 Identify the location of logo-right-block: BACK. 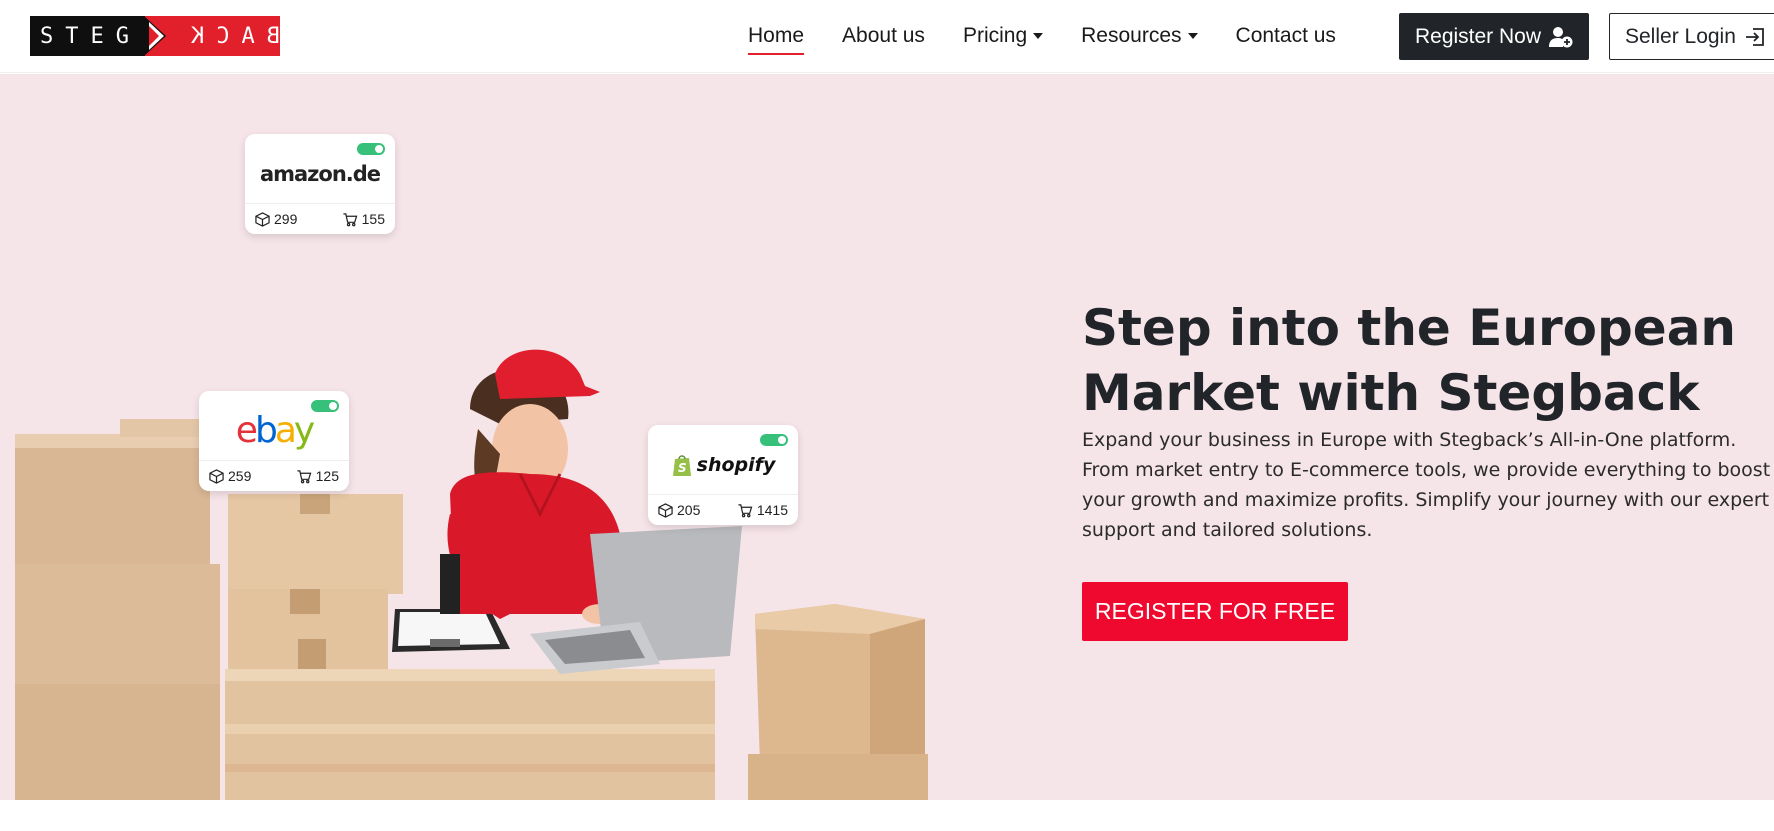
(212, 36).